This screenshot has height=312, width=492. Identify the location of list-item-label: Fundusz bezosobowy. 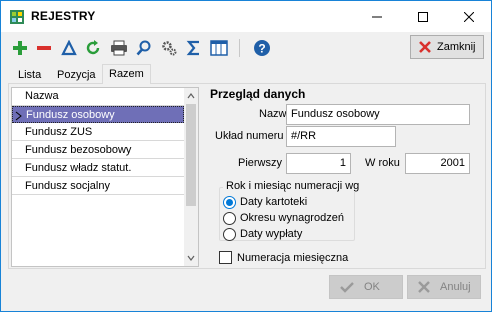
(78, 150).